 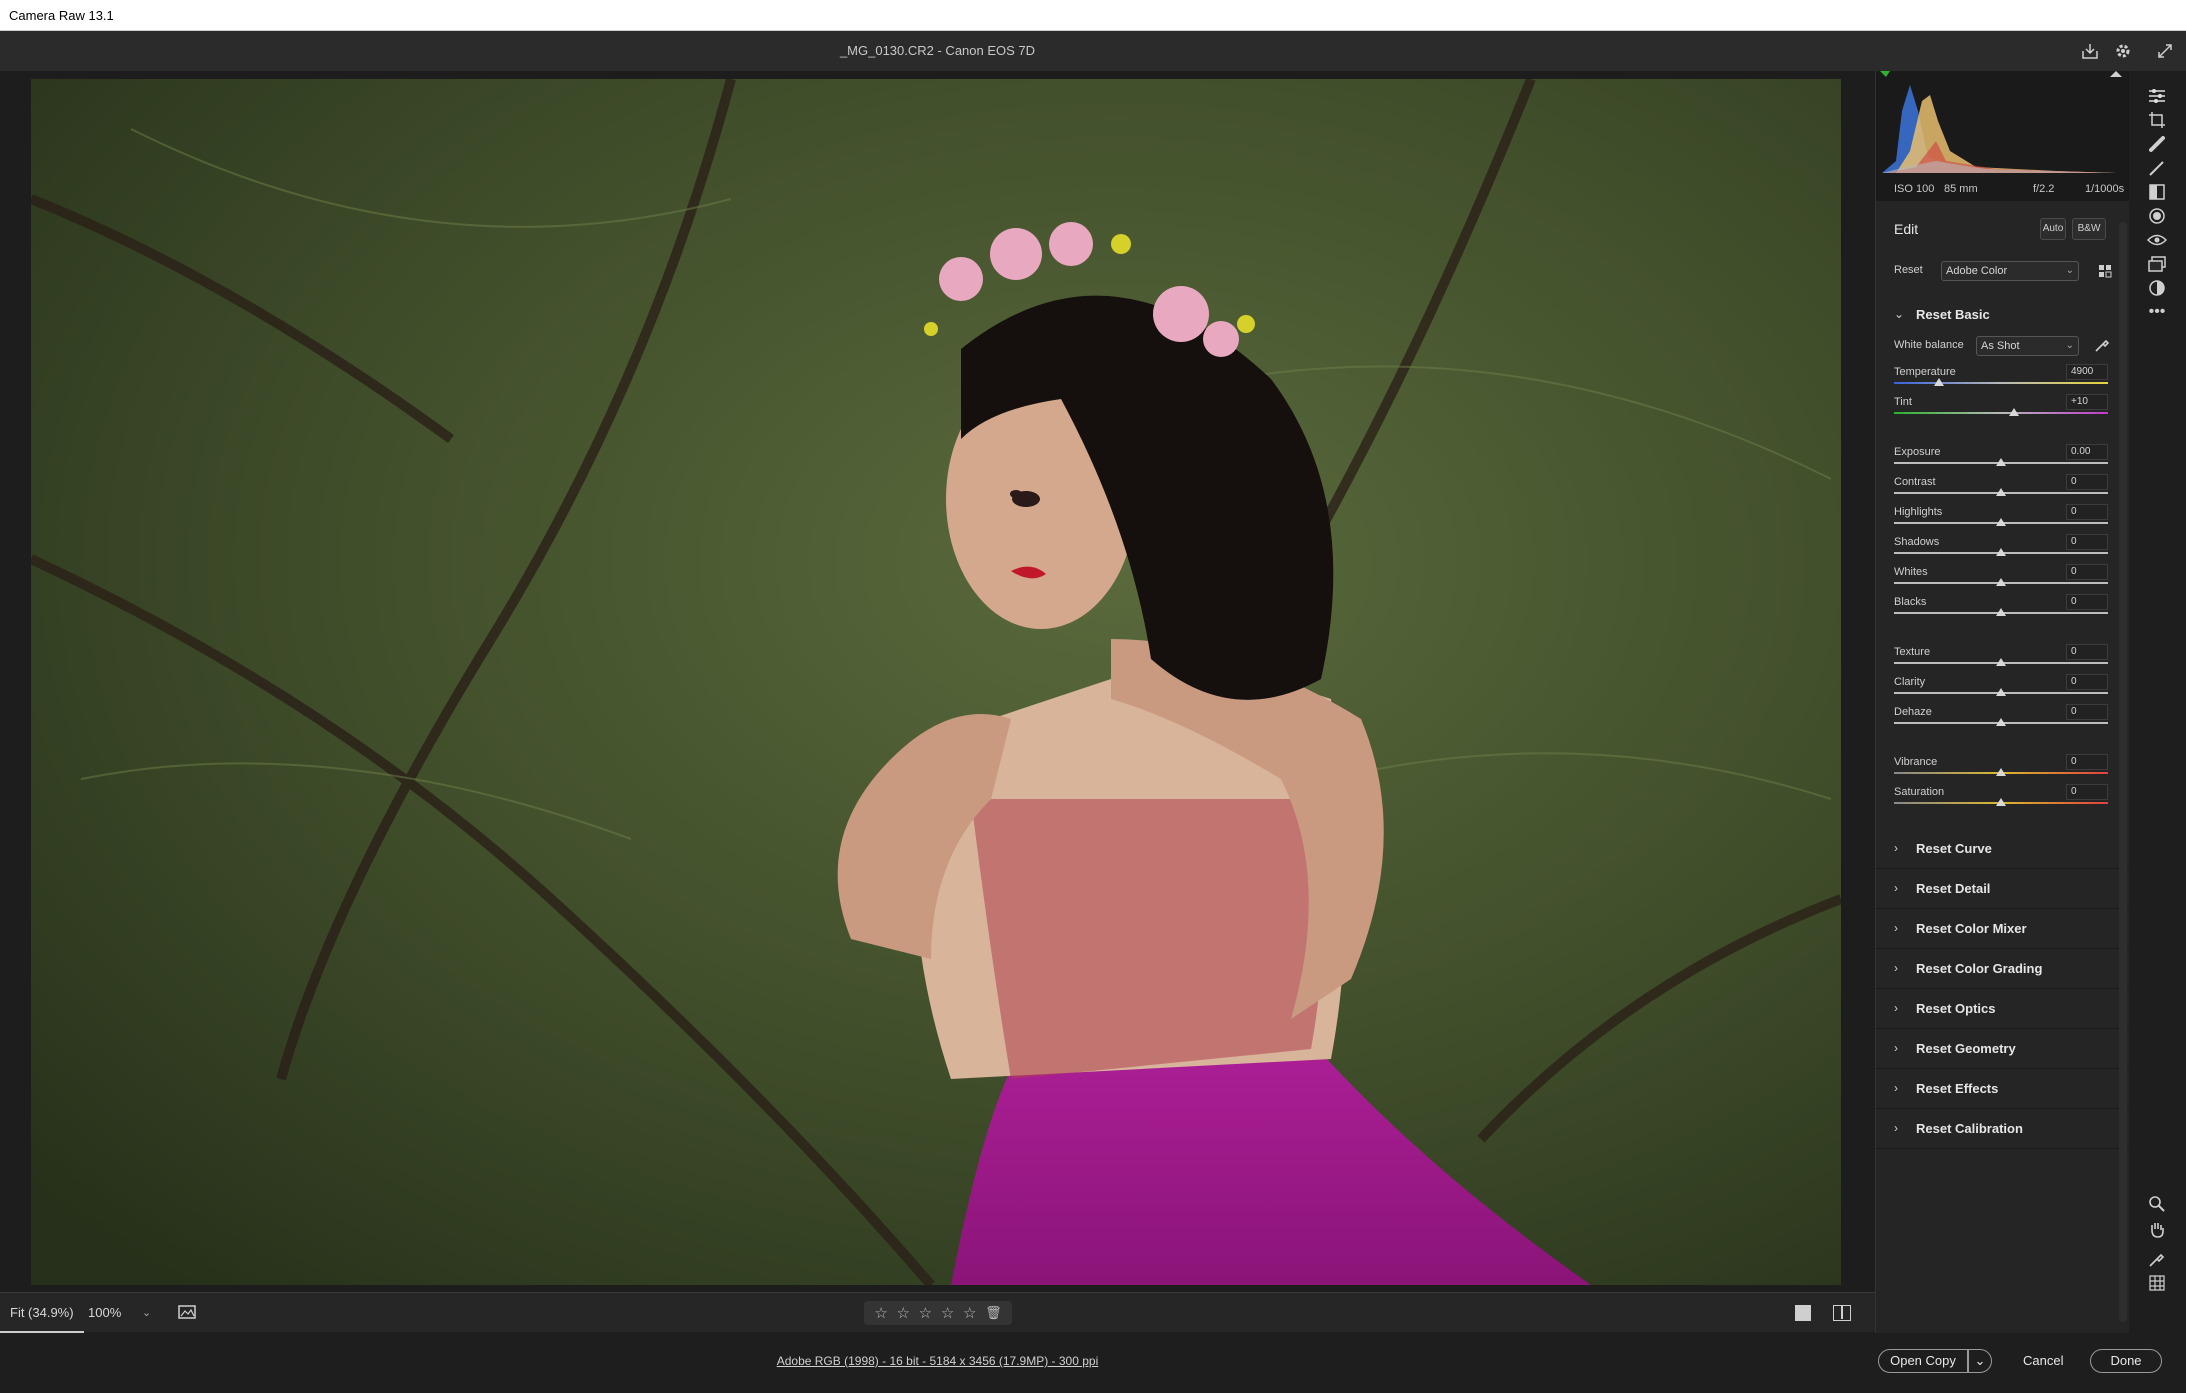 What do you see at coordinates (2157, 1229) in the screenshot?
I see `hand-tool-icon` at bounding box center [2157, 1229].